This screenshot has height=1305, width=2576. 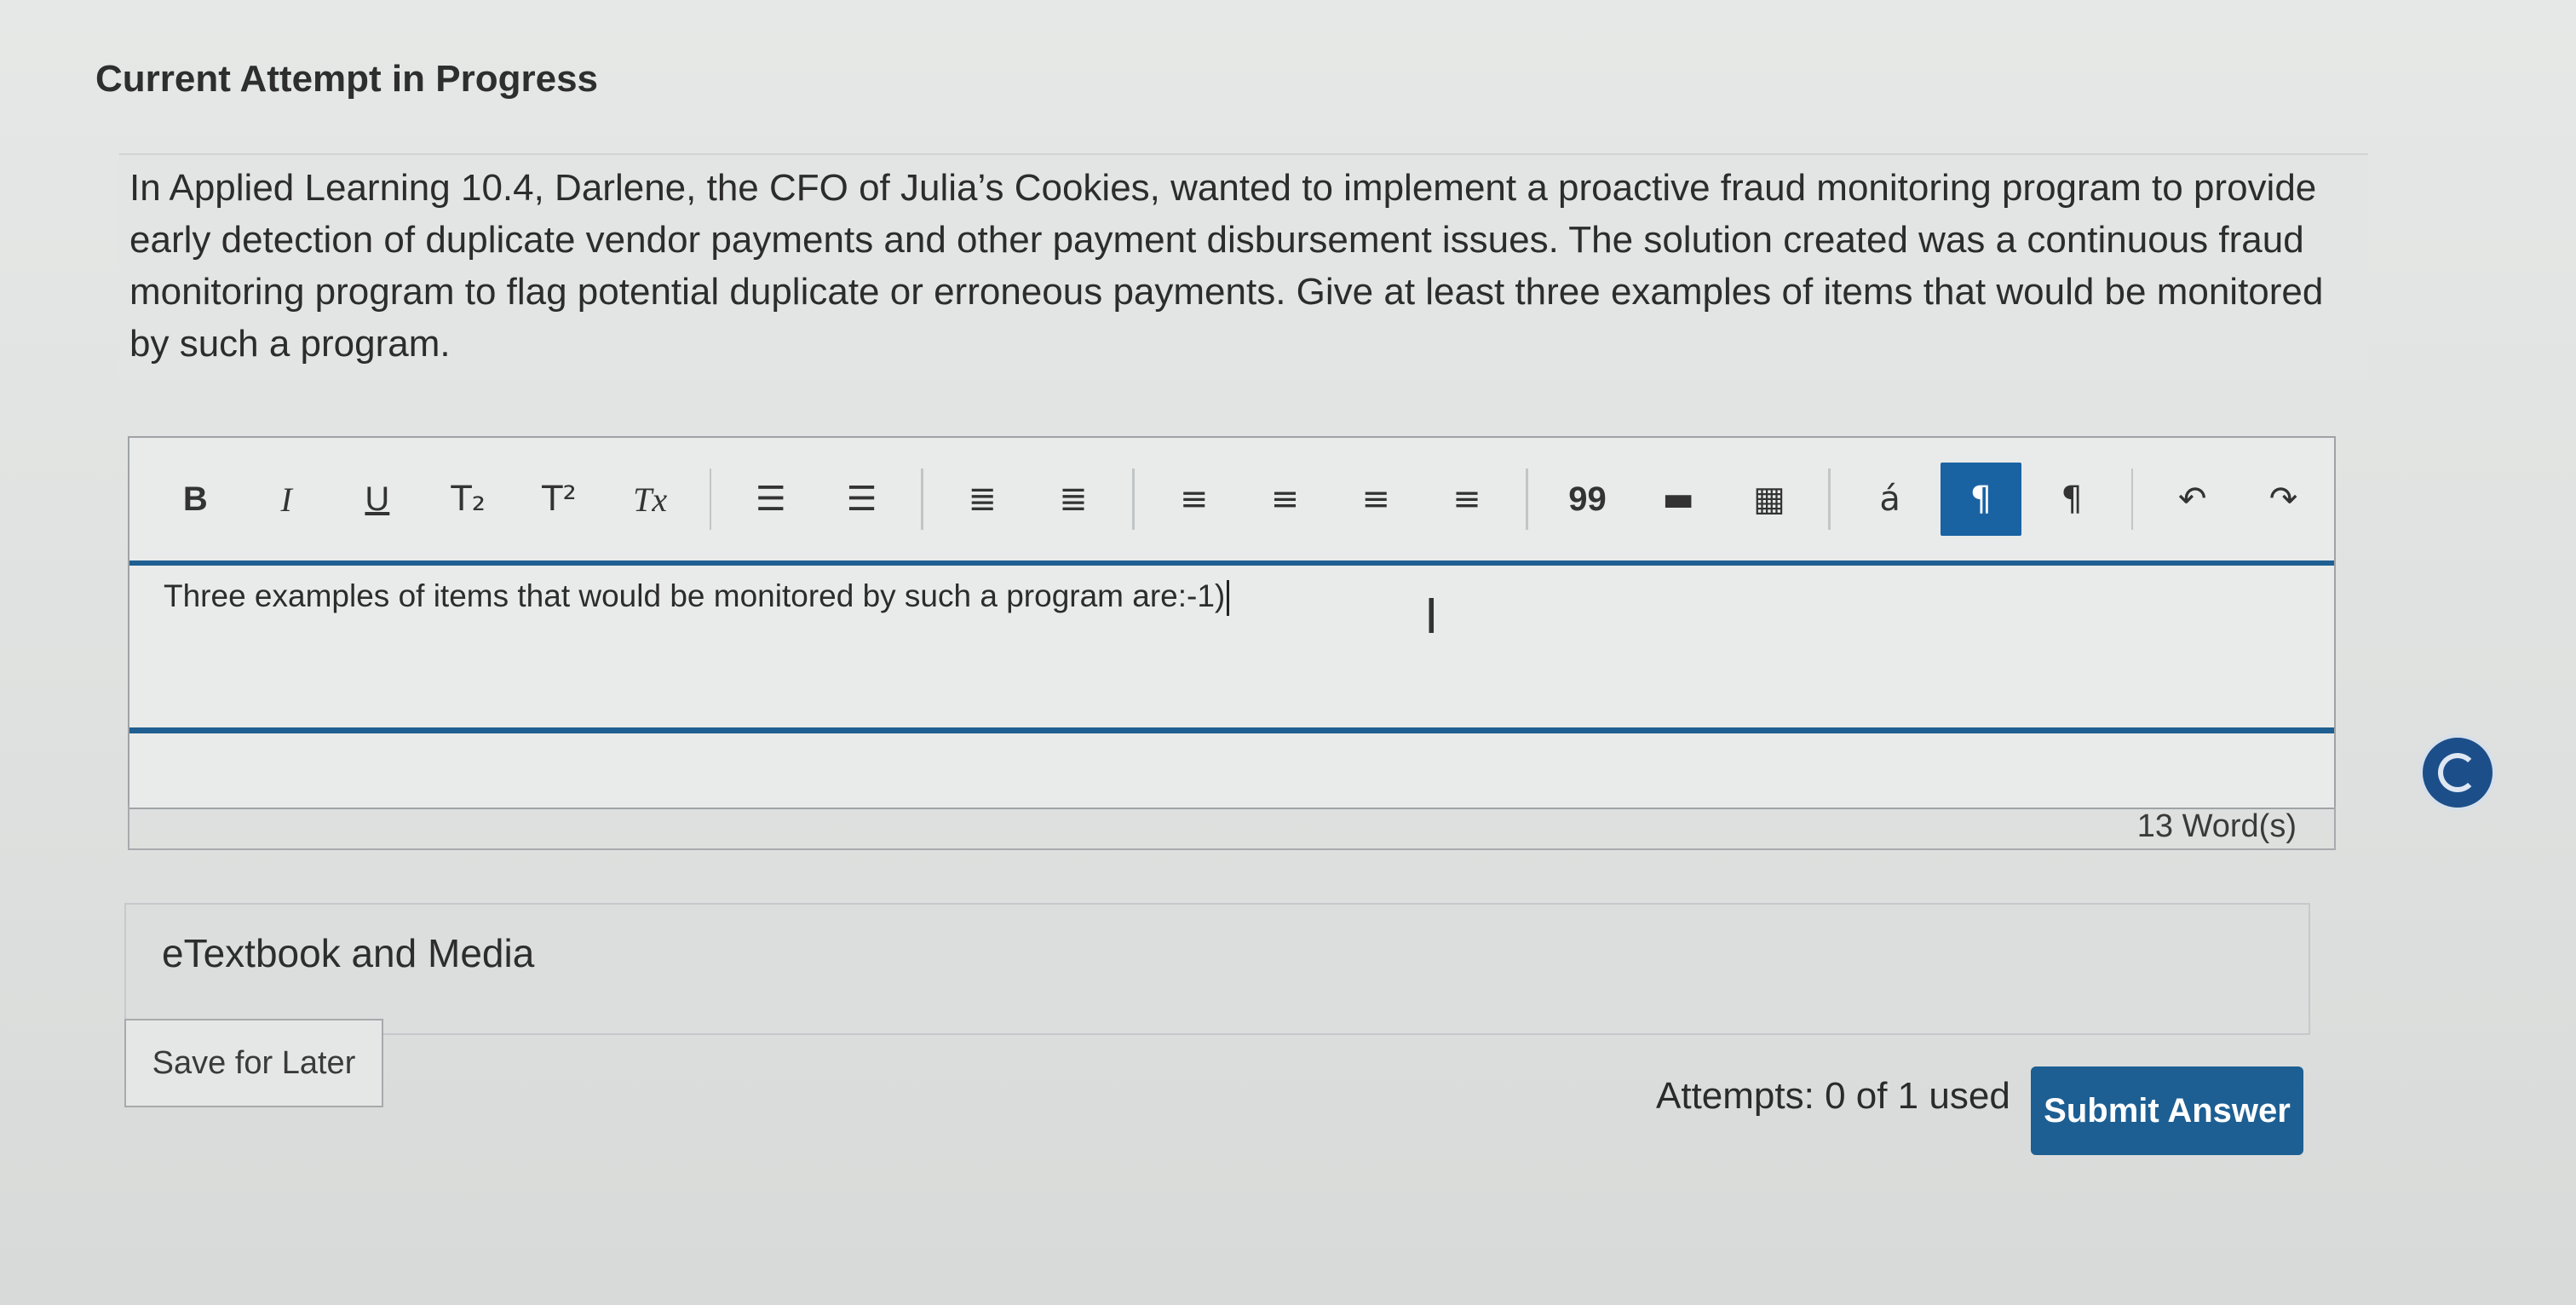 What do you see at coordinates (2458, 772) in the screenshot?
I see `help-chat-icon` at bounding box center [2458, 772].